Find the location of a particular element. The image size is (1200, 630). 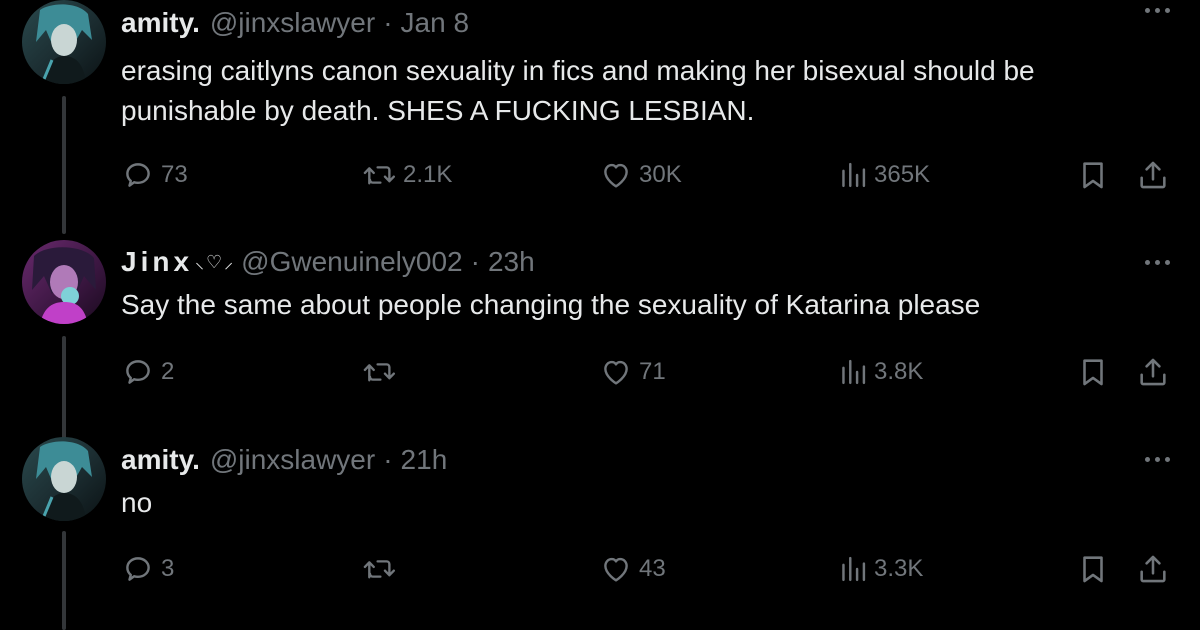

reply-count: 73 is located at coordinates (174, 174).